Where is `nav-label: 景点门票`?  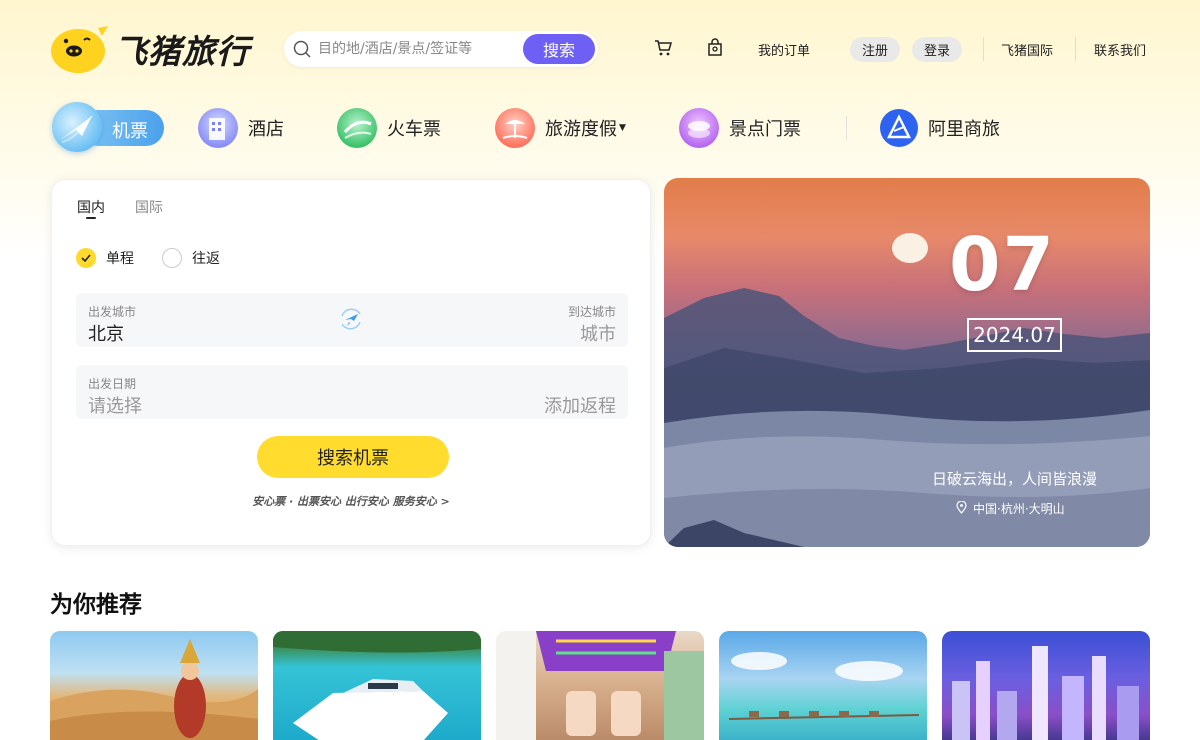
nav-label: 景点门票 is located at coordinates (765, 129).